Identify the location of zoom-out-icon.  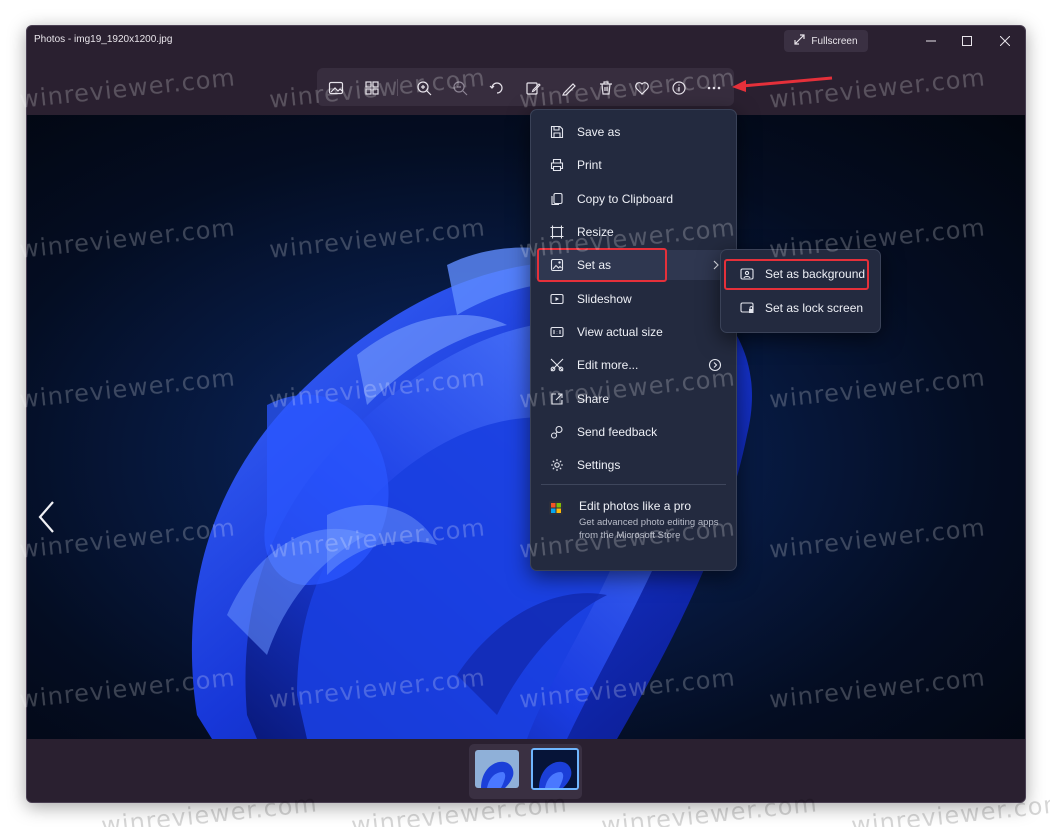
(460, 88).